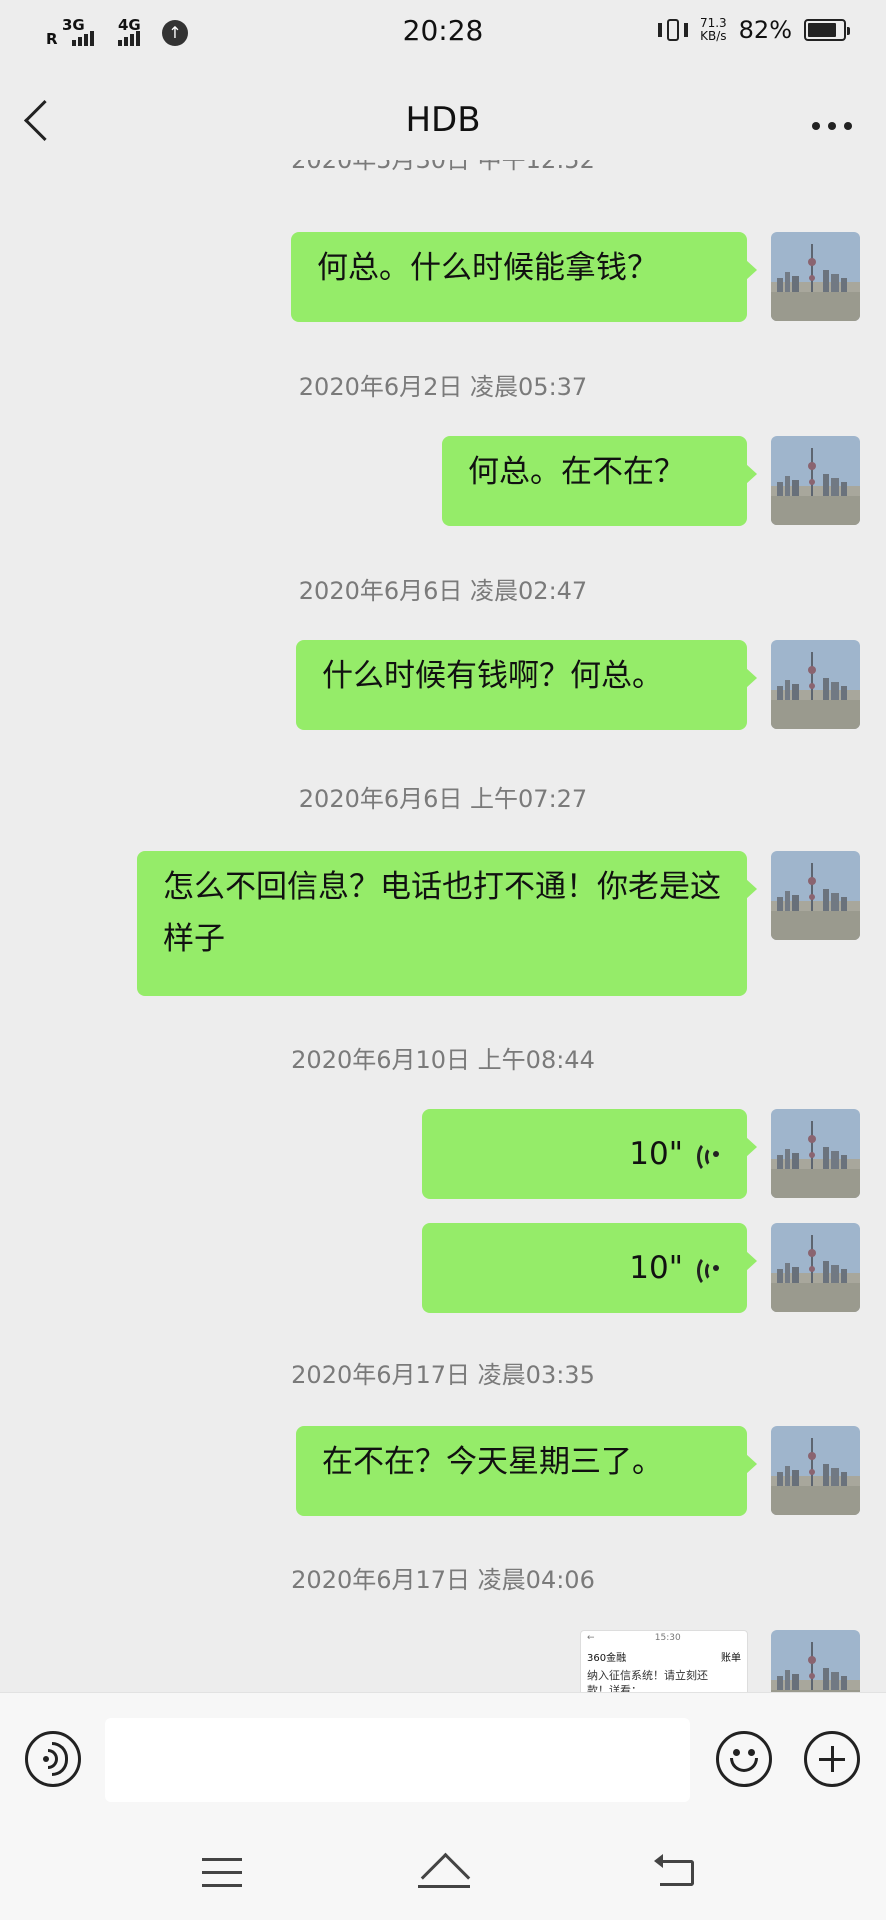 This screenshot has width=886, height=1920. I want to click on message-bubble: 在不在？今天星期三了。, so click(526, 1471).